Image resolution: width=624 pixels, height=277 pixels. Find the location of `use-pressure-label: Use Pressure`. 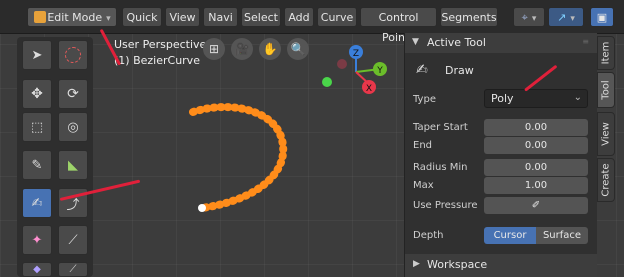

use-pressure-label: Use Pressure is located at coordinates (445, 205).